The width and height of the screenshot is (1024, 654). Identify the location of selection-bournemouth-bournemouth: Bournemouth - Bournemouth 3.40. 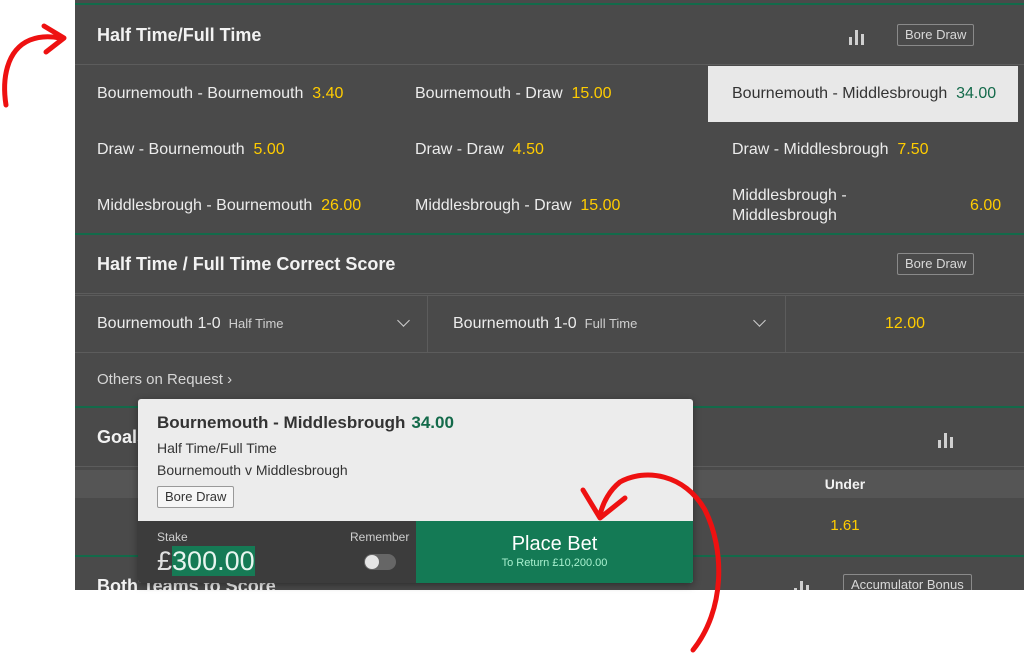
(247, 94).